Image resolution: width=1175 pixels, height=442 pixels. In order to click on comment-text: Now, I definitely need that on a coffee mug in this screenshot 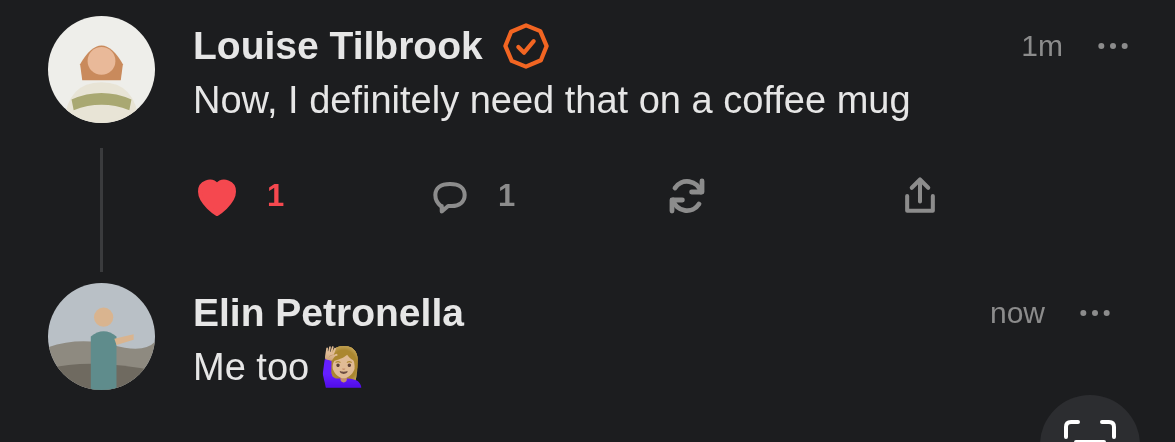, I will do `click(552, 100)`.